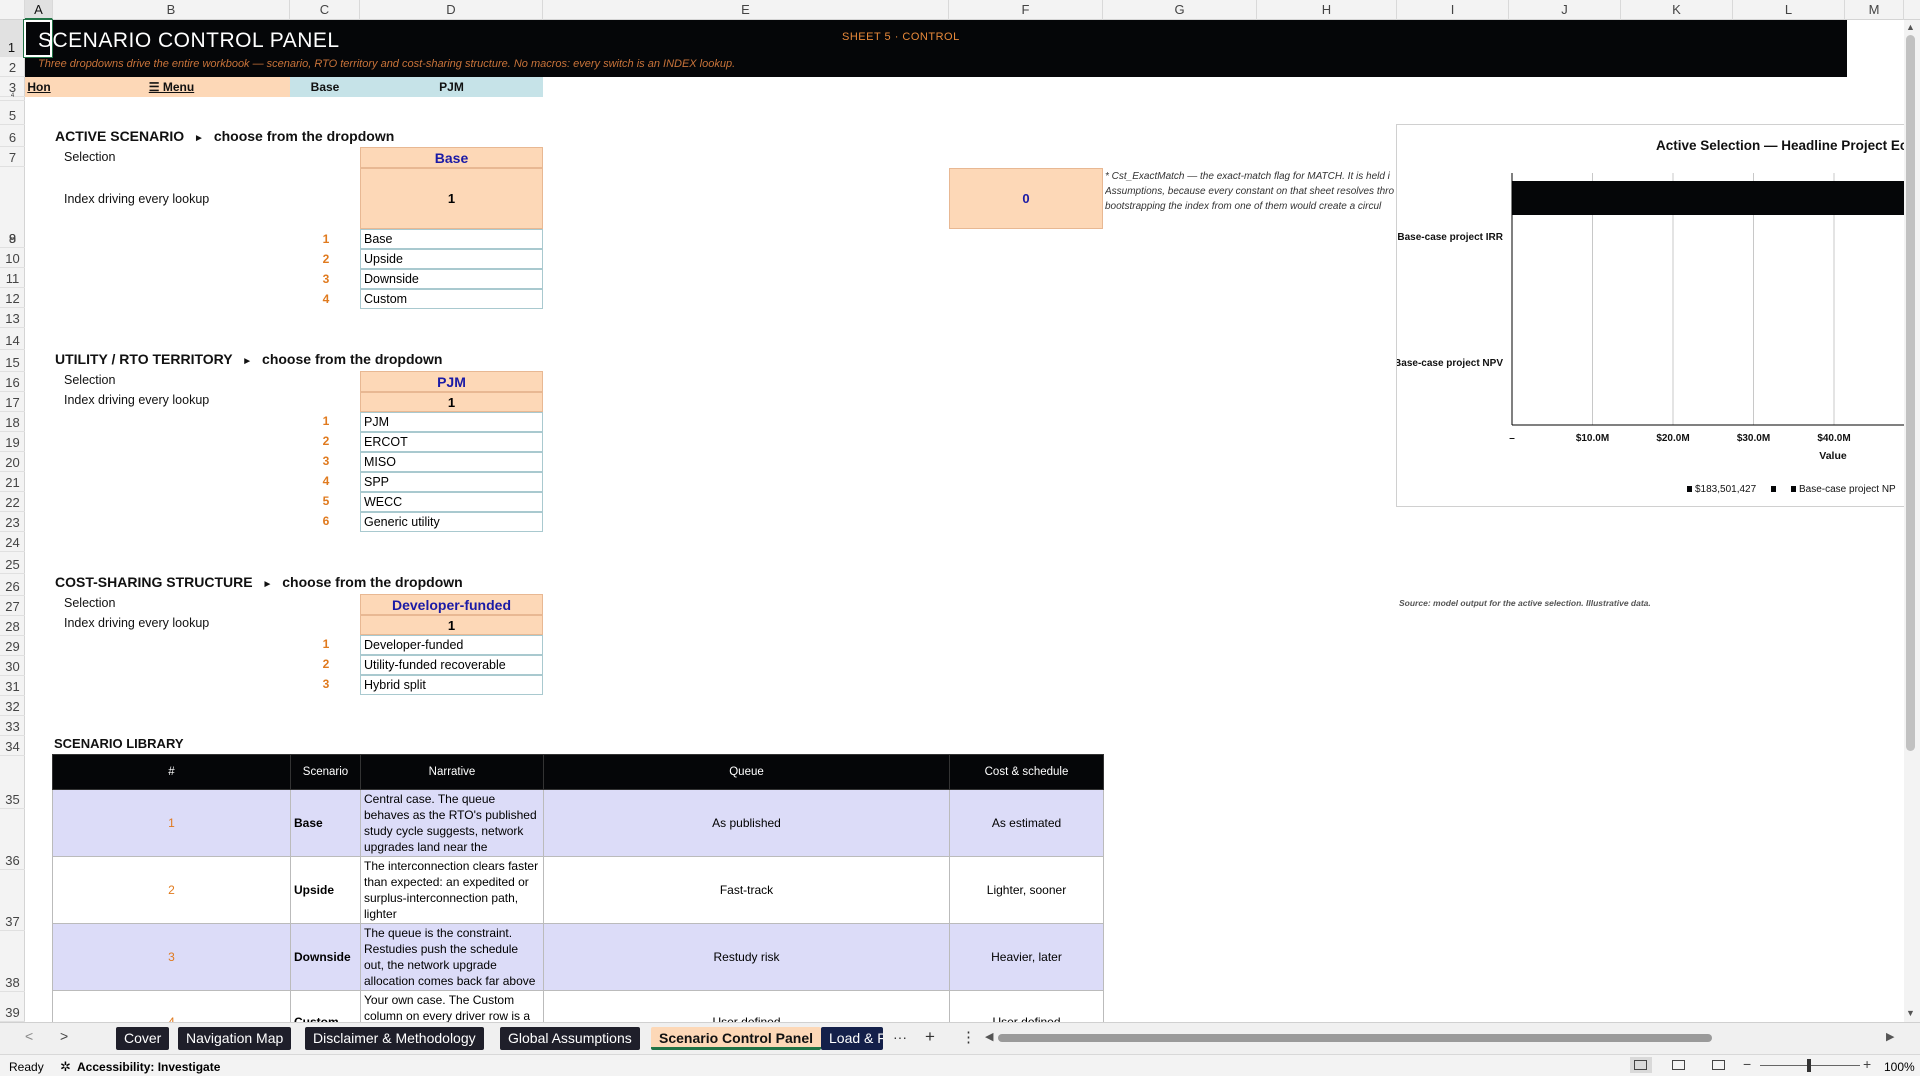 This screenshot has height=1076, width=1920. I want to click on row-header: 14, so click(12, 339).